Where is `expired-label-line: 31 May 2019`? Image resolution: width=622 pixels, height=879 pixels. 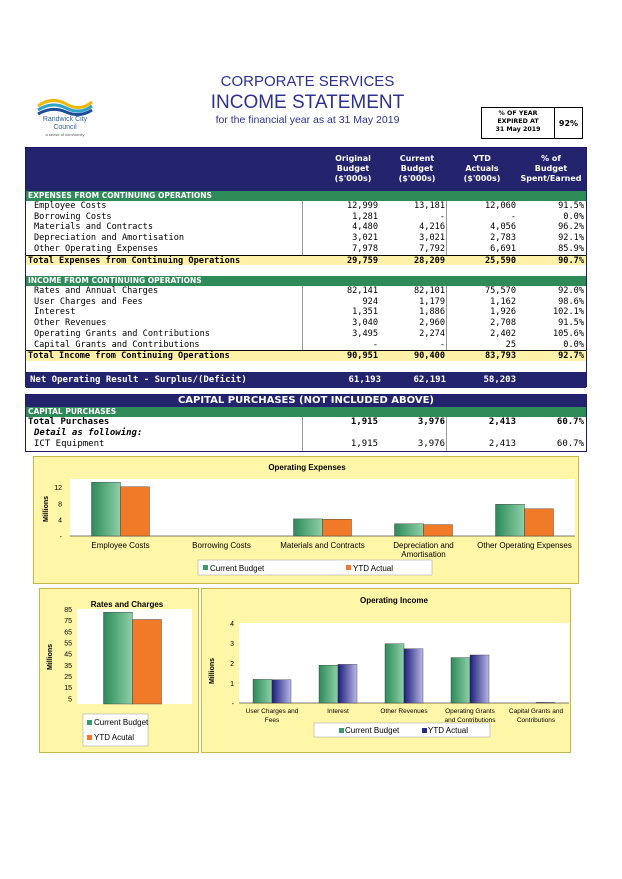
expired-label-line: 31 May 2019 is located at coordinates (518, 129).